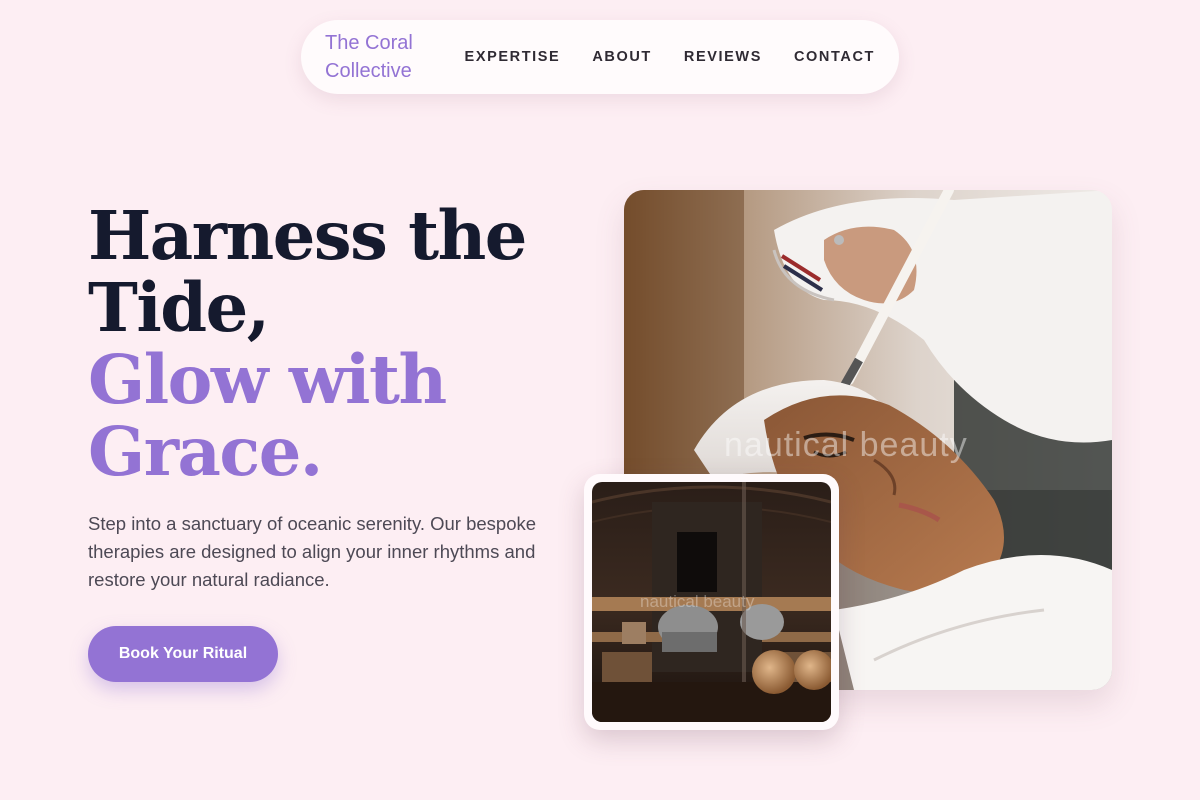 This screenshot has width=1200, height=800. I want to click on sauna-photo: nautical beauty, so click(711, 602).